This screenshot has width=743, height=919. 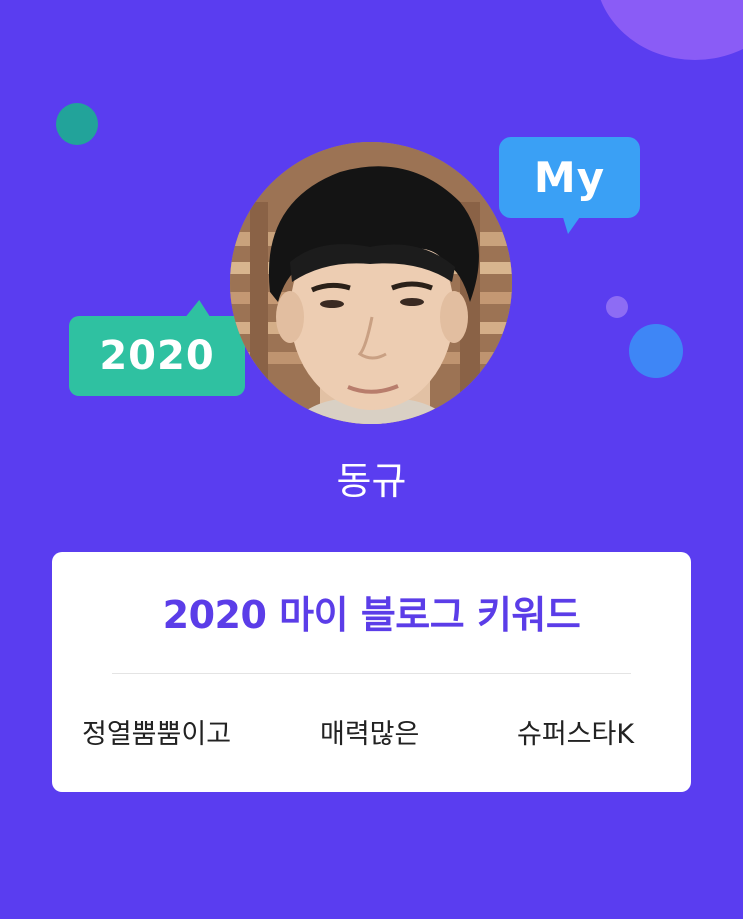 What do you see at coordinates (656, 351) in the screenshot?
I see `decorative-circle-blue` at bounding box center [656, 351].